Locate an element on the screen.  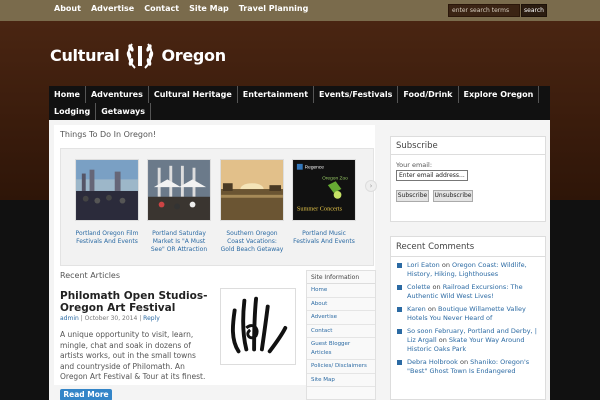
slide-image-coast-sunset is located at coordinates (252, 190).